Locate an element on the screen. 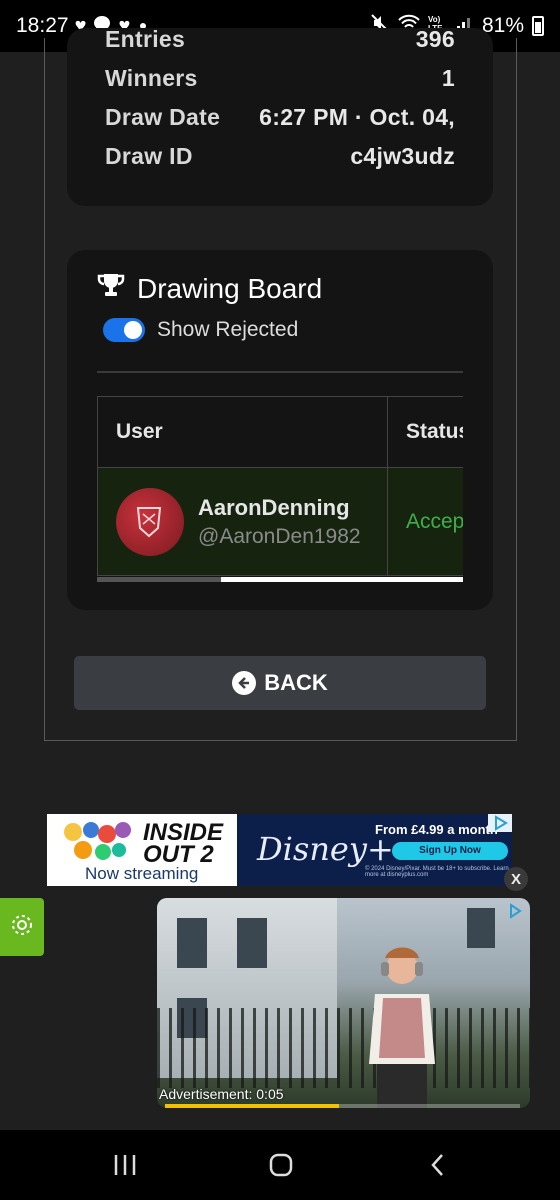 This screenshot has width=560, height=1200. user-handle: @AaronDen1982 is located at coordinates (279, 536).